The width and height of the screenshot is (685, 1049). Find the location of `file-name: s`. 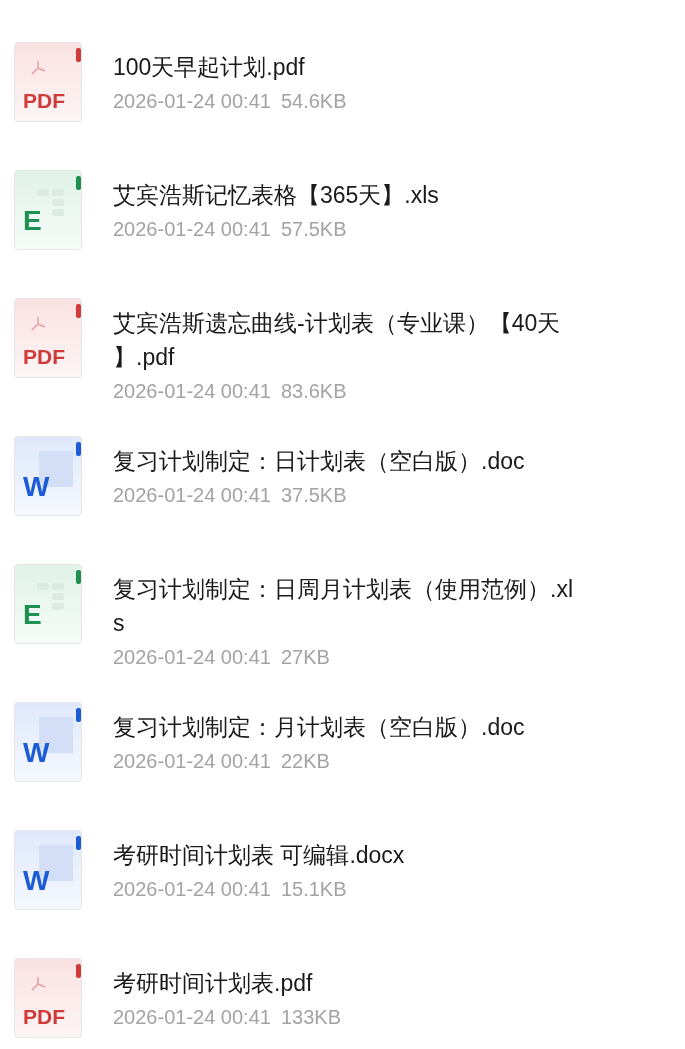

file-name: s is located at coordinates (343, 623).